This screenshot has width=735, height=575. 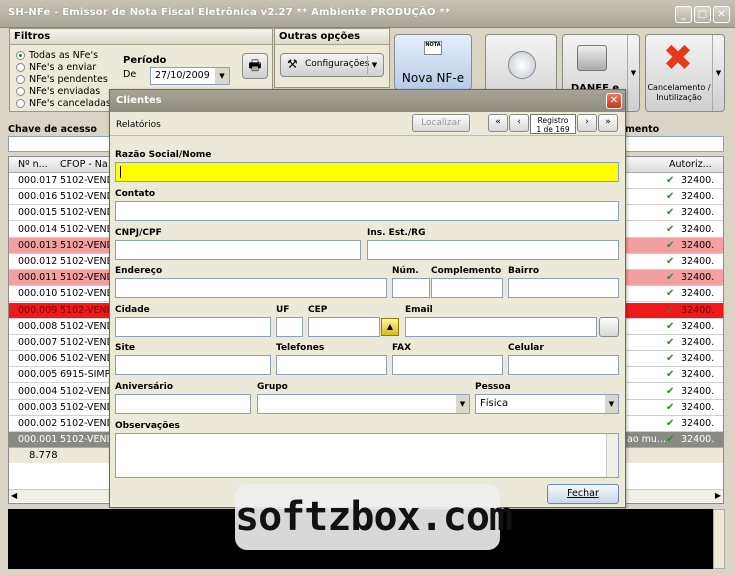 What do you see at coordinates (70, 103) in the screenshot?
I see `radio-label: NFe's canceladas` at bounding box center [70, 103].